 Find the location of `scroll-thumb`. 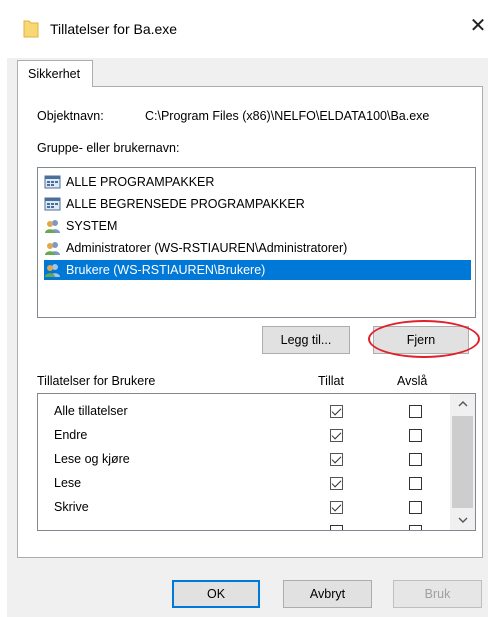

scroll-thumb is located at coordinates (462, 462).